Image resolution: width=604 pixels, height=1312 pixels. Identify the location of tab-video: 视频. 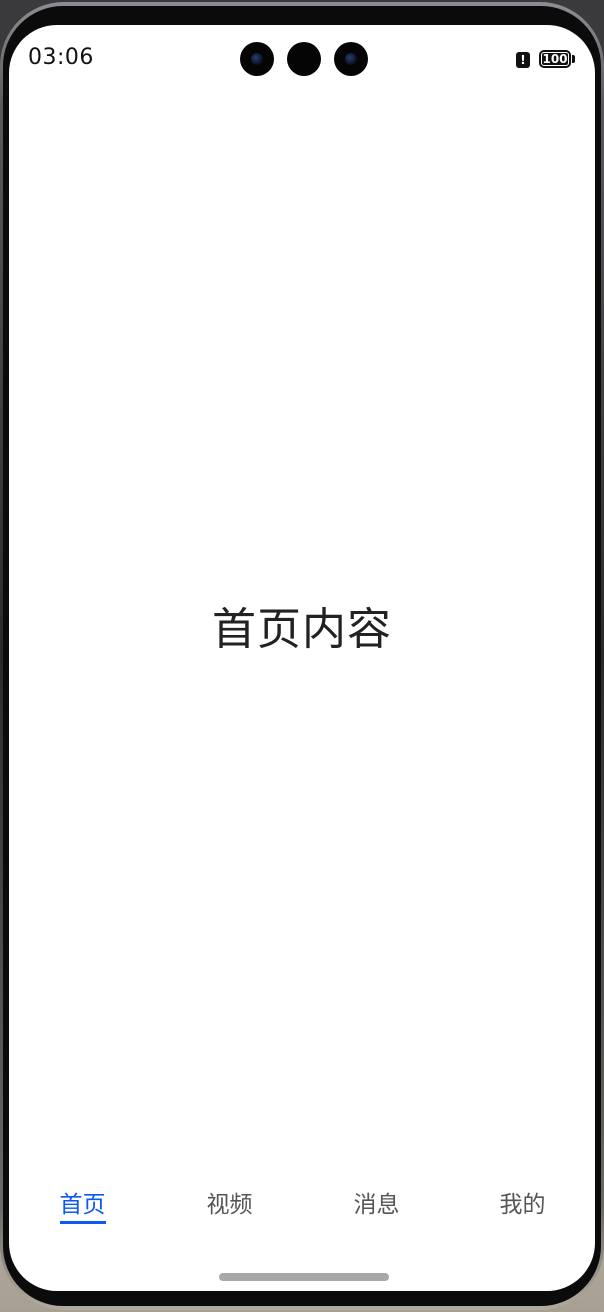
(229, 1203).